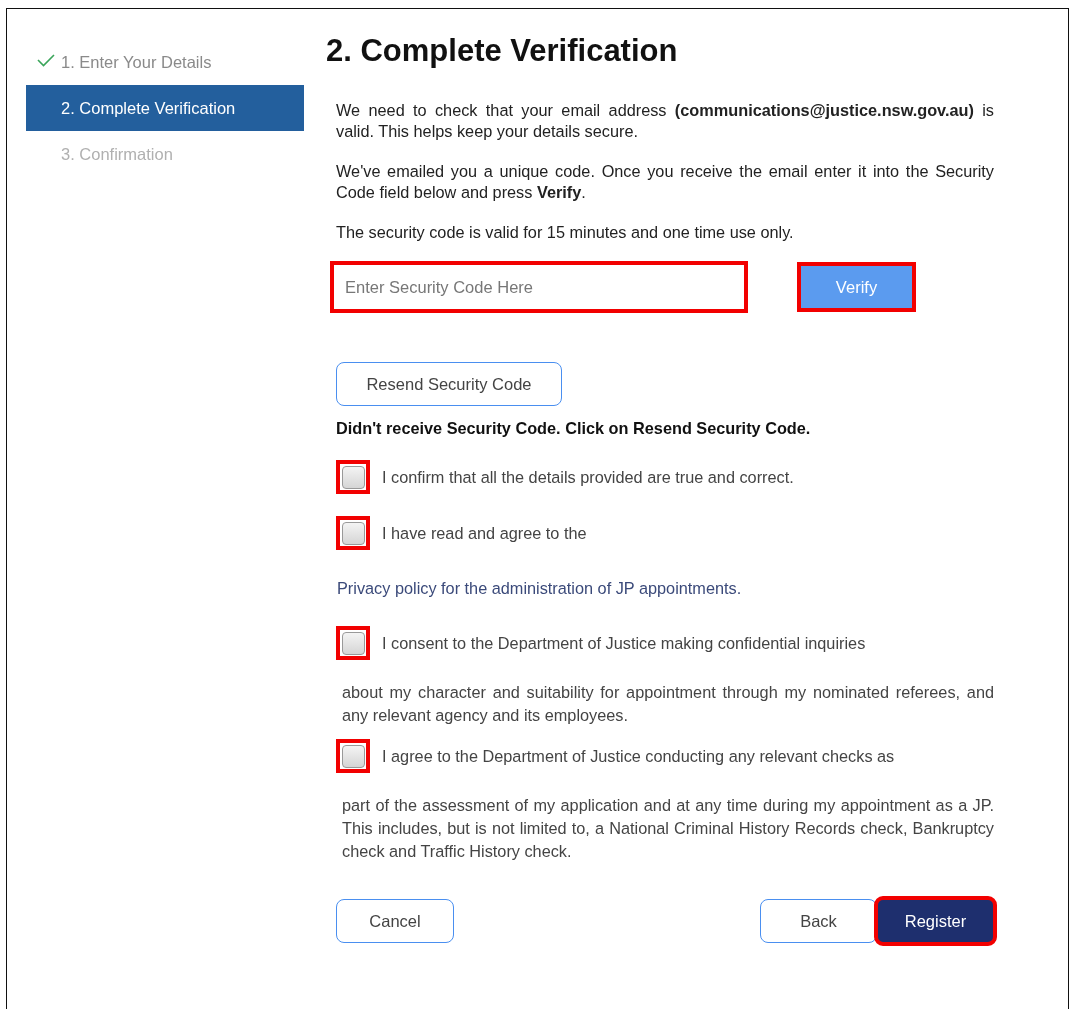 The width and height of the screenshot is (1071, 1009). What do you see at coordinates (449, 384) in the screenshot?
I see `resend-code-button: Resend Security Code` at bounding box center [449, 384].